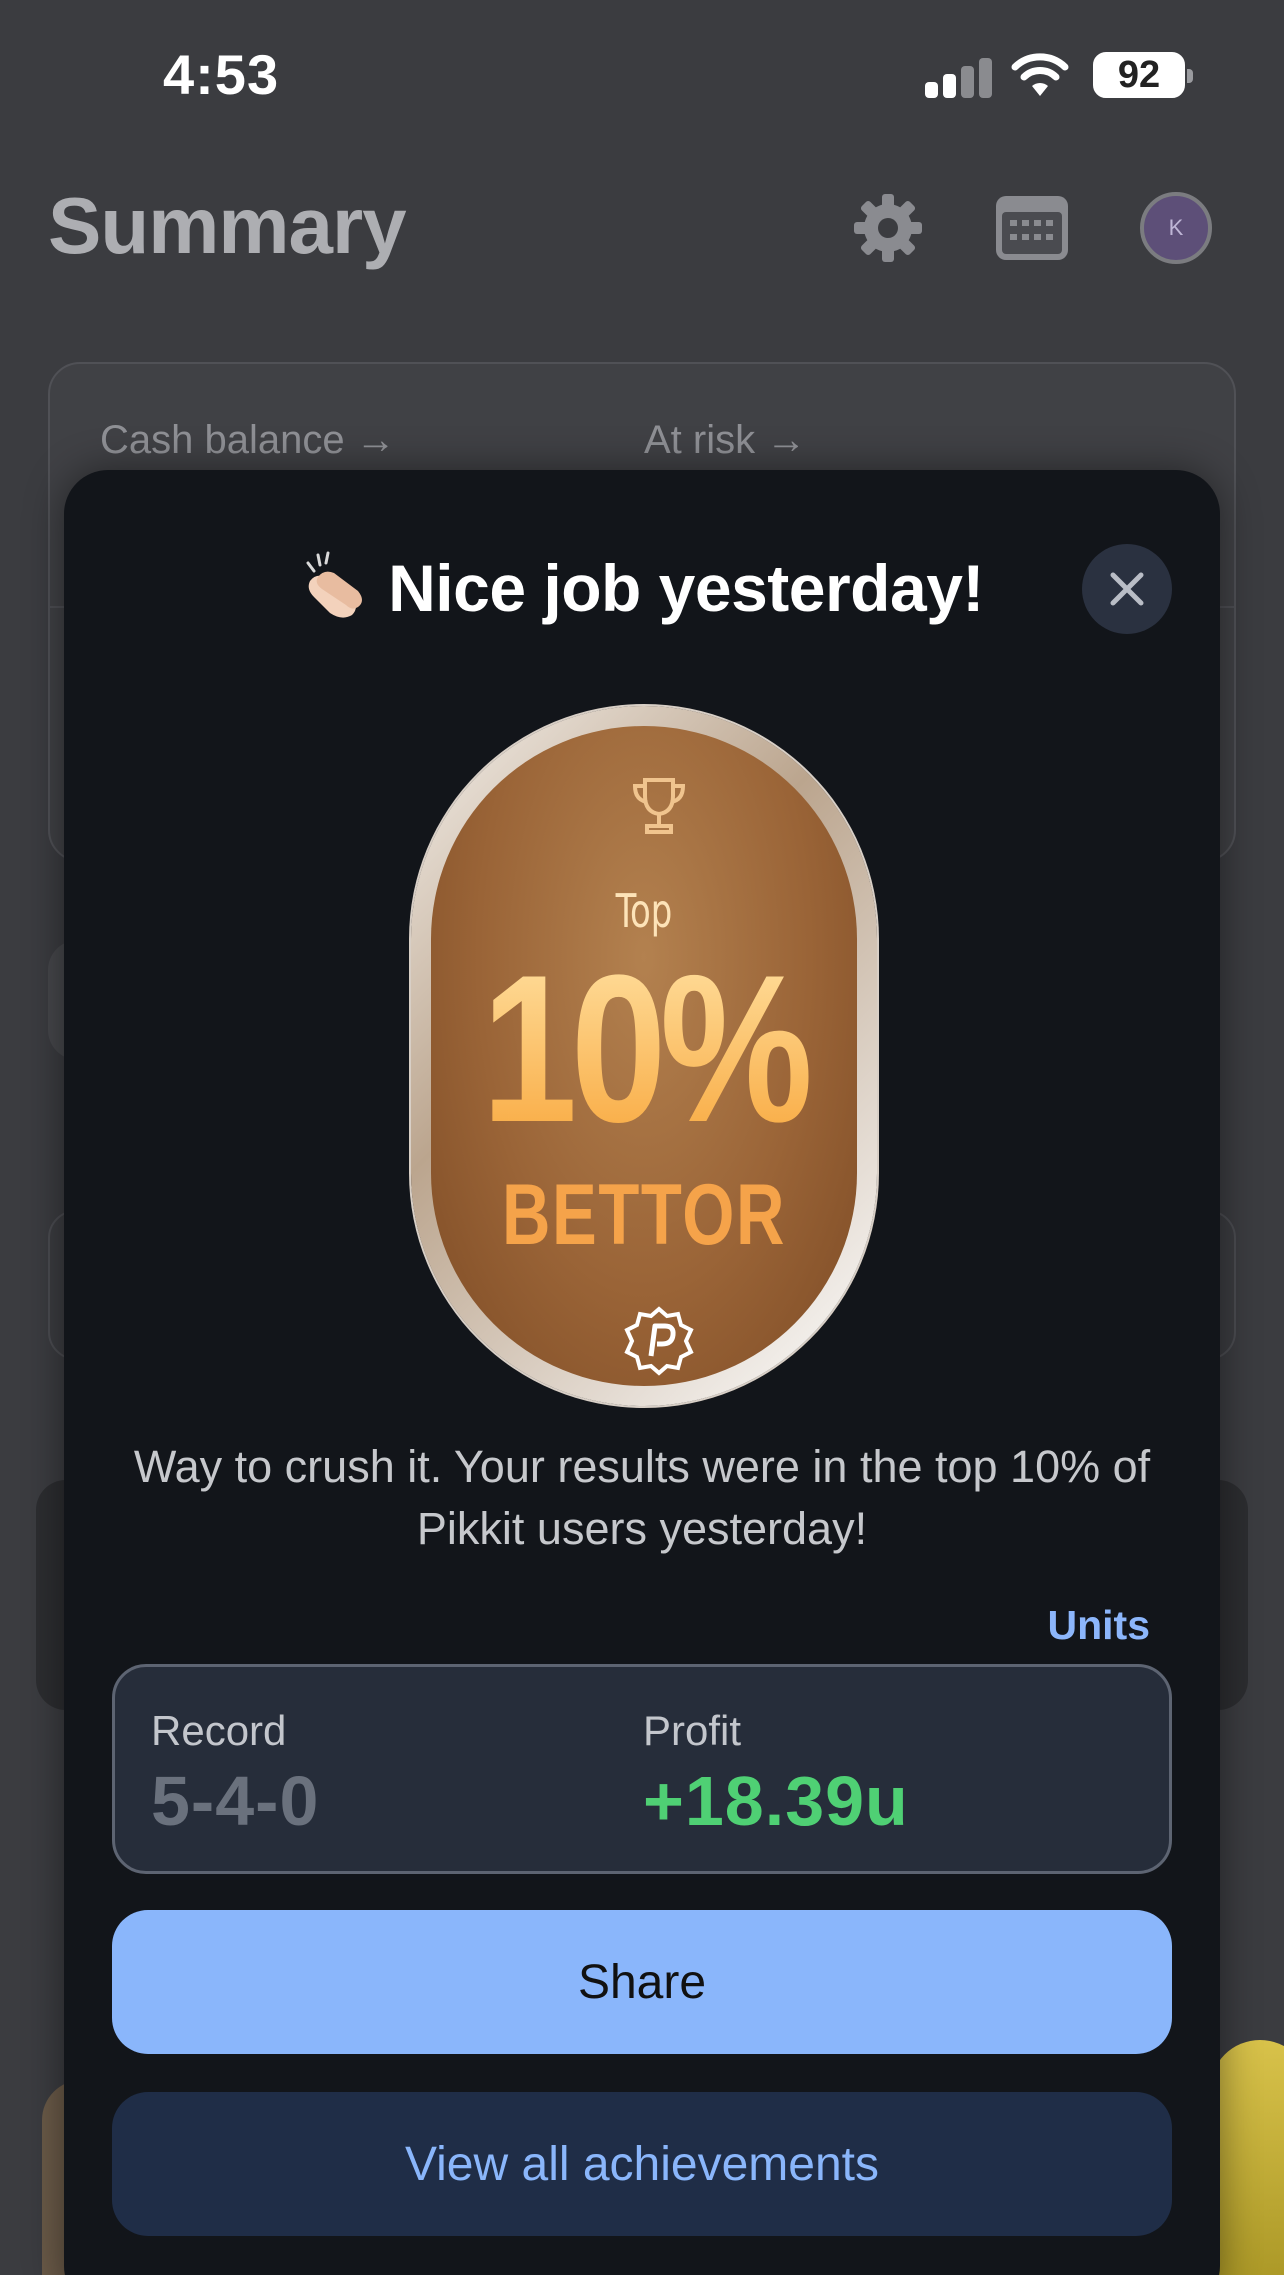  What do you see at coordinates (659, 806) in the screenshot?
I see `trophy-icon` at bounding box center [659, 806].